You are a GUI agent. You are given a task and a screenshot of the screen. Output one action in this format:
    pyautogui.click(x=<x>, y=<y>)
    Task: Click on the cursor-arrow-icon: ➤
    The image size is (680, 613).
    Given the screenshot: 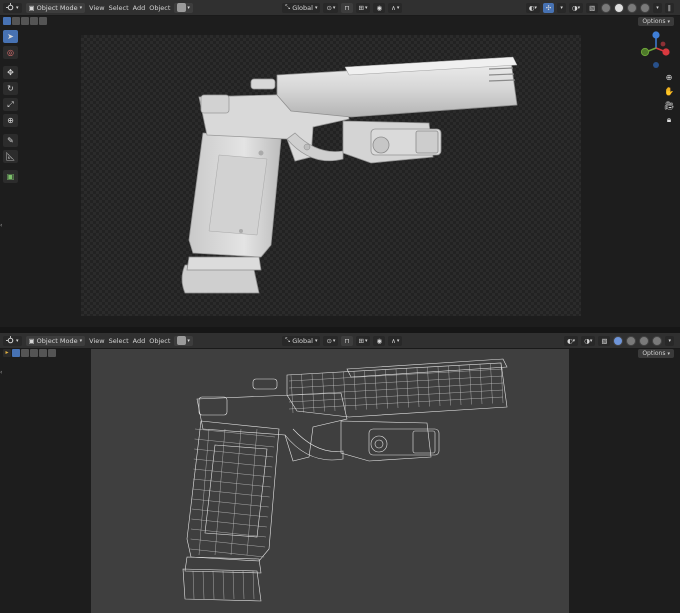 What is the action you would take?
    pyautogui.click(x=10, y=36)
    